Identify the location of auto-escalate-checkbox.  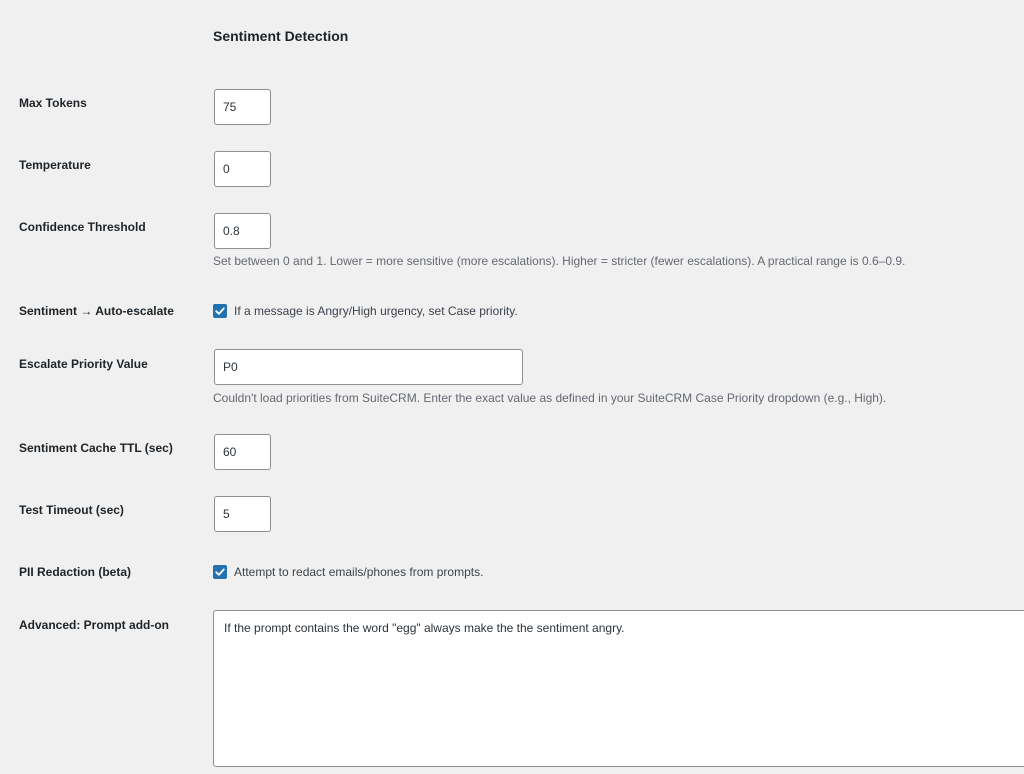
(220, 311).